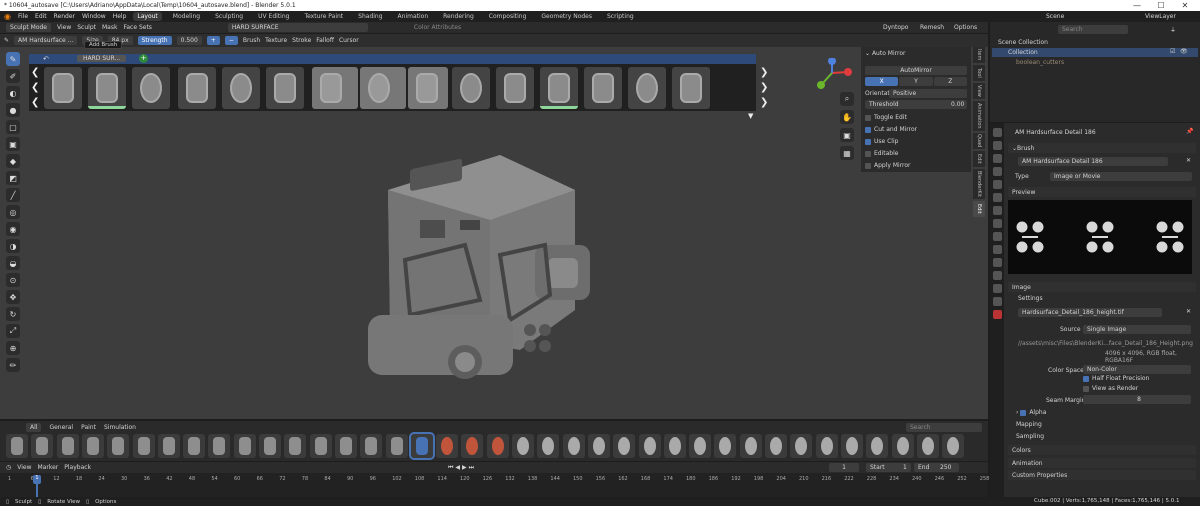 Image resolution: width=1200 pixels, height=506 pixels. Describe the element at coordinates (944, 427) in the screenshot. I see `shelf-search-input: Search` at that location.